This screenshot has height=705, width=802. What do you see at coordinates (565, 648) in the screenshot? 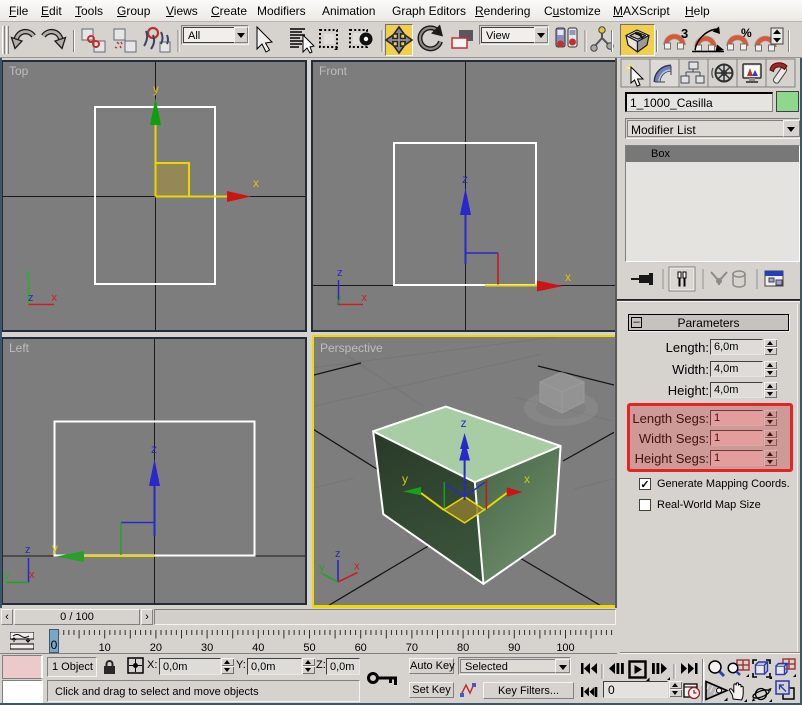
I see `svg-text: 100` at bounding box center [565, 648].